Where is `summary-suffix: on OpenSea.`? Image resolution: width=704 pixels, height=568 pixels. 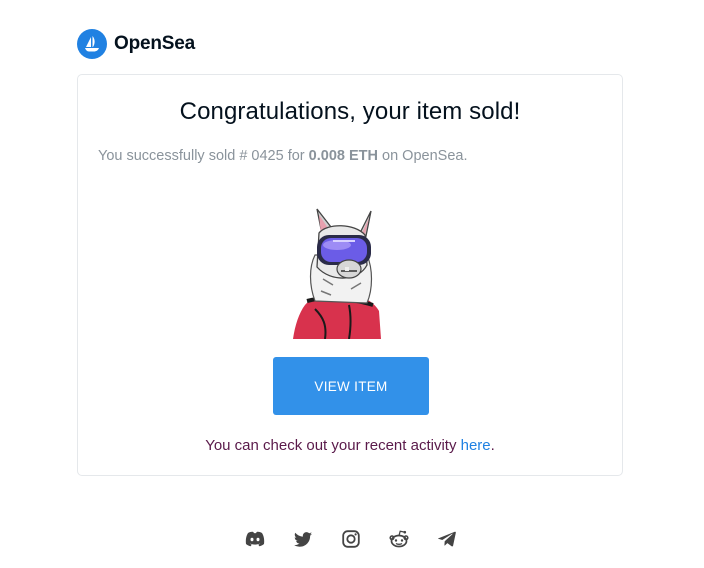 summary-suffix: on OpenSea. is located at coordinates (422, 156).